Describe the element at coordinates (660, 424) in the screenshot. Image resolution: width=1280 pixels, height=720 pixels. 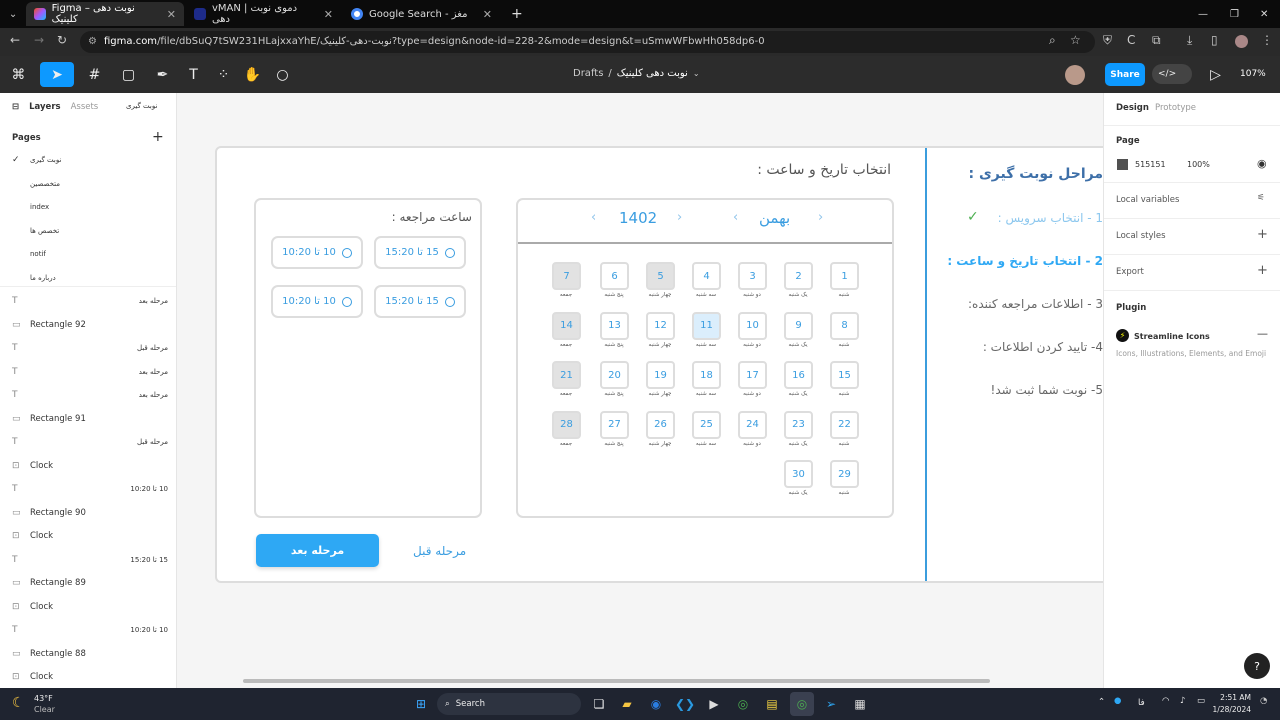
I see `calendar-day: 26` at that location.